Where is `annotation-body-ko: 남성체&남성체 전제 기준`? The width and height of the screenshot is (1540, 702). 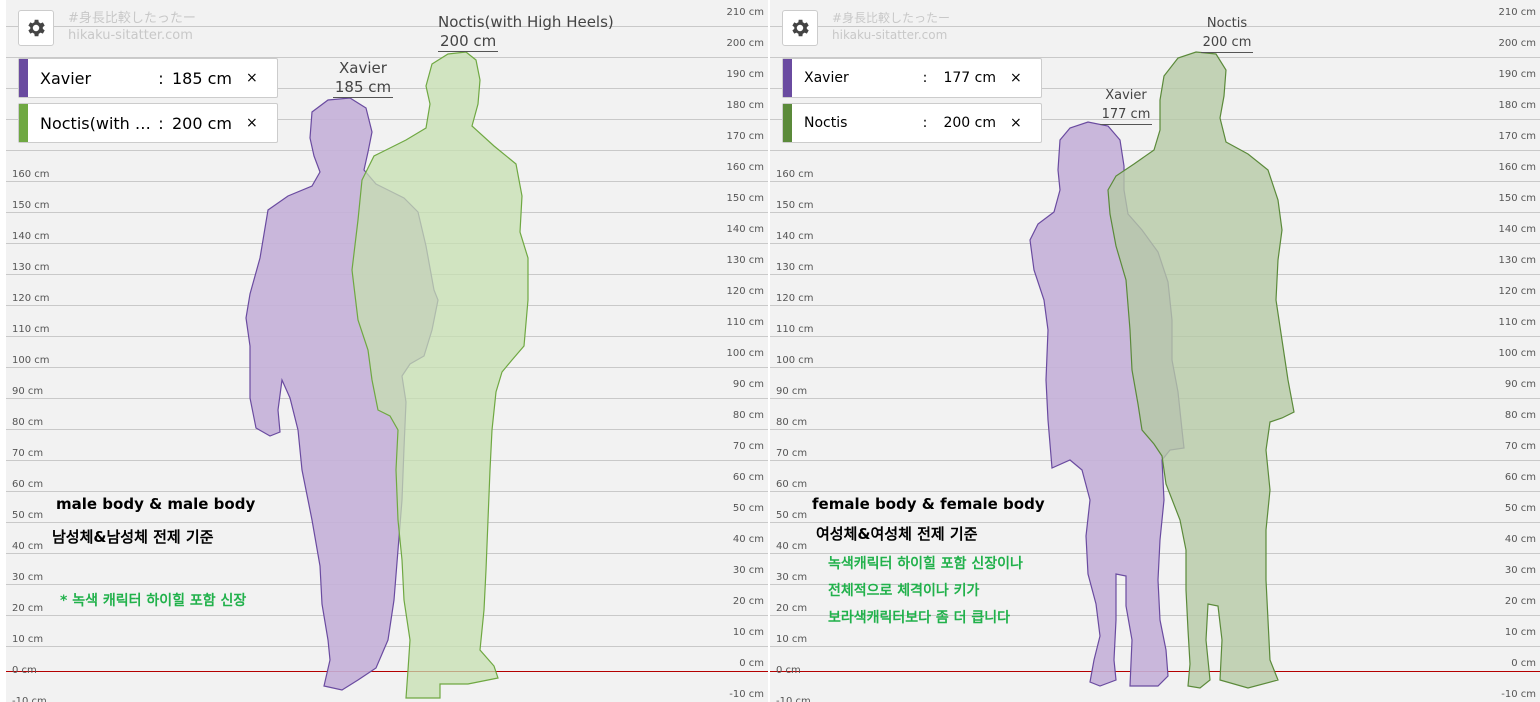
annotation-body-ko: 남성체&남성체 전제 기준 is located at coordinates (133, 537).